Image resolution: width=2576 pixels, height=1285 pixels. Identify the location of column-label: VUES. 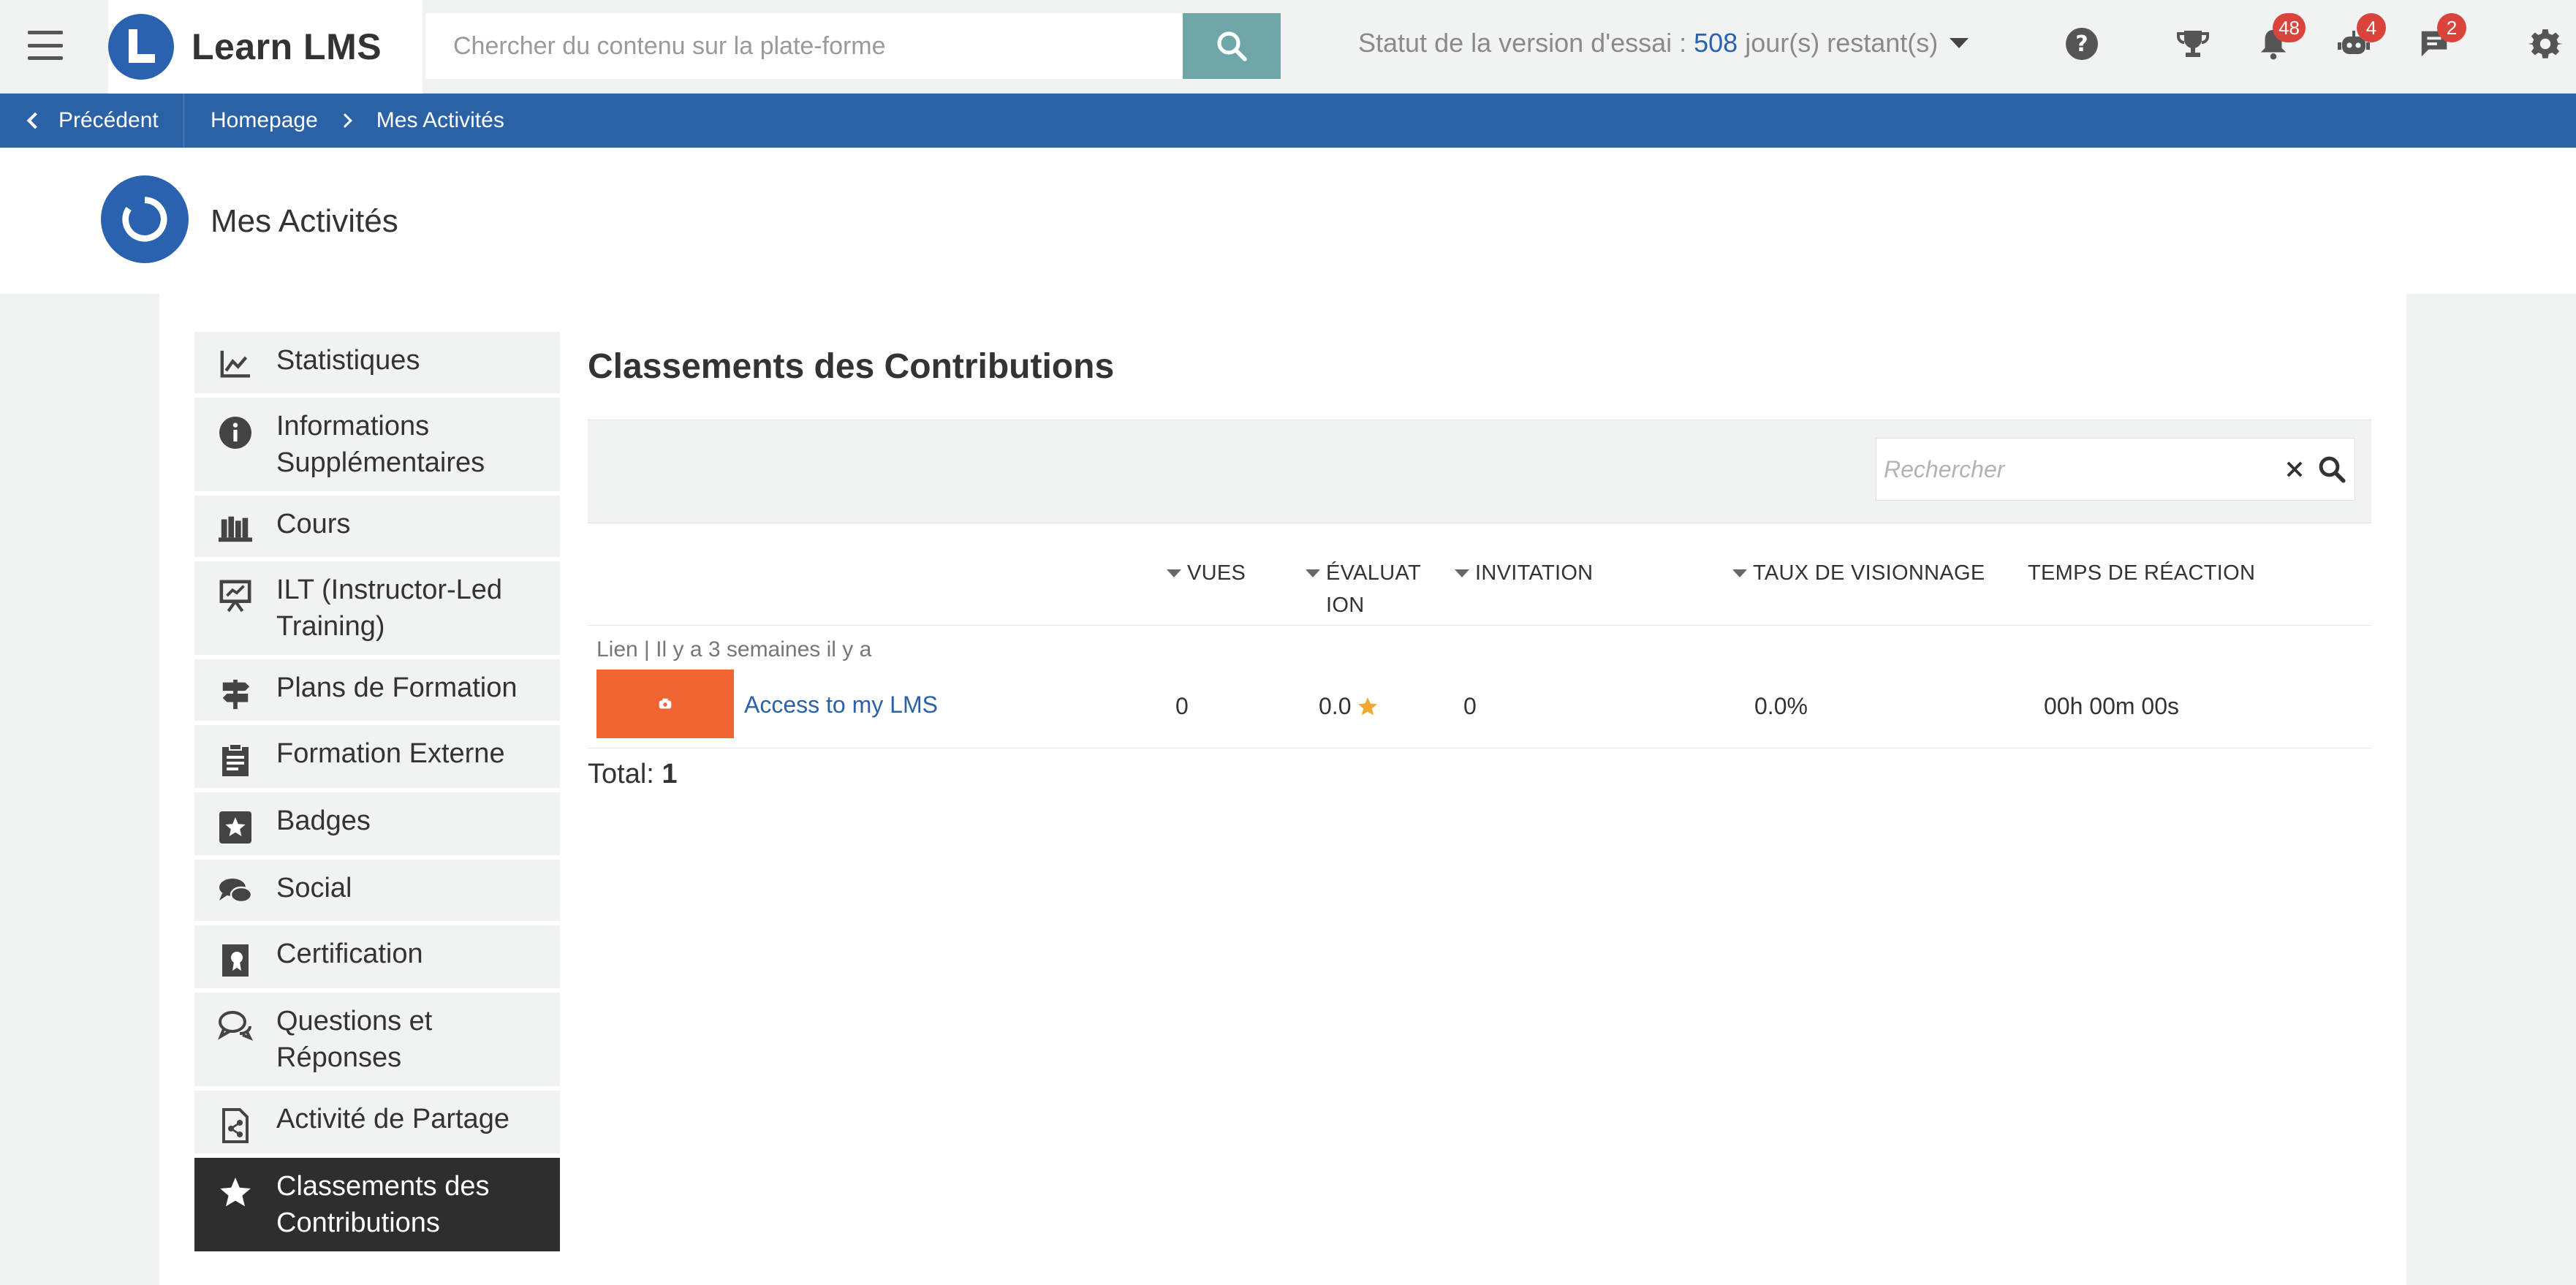
(1216, 573).